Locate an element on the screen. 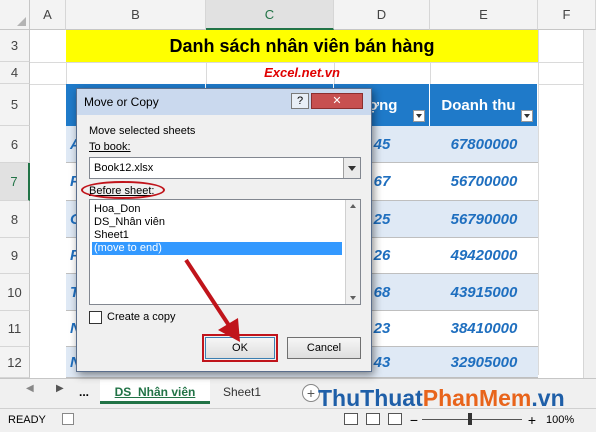  dialog-title: Move or Copy is located at coordinates (121, 102).